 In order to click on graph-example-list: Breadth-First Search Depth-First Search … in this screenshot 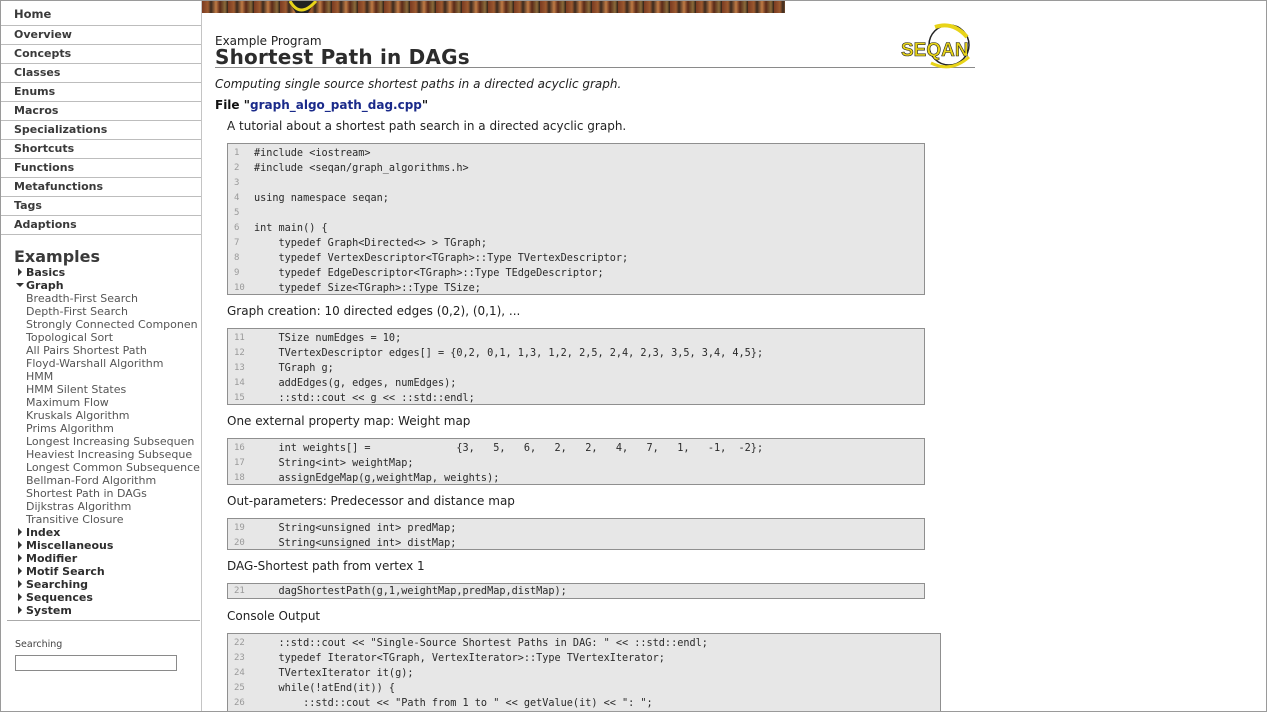, I will do `click(101, 409)`.